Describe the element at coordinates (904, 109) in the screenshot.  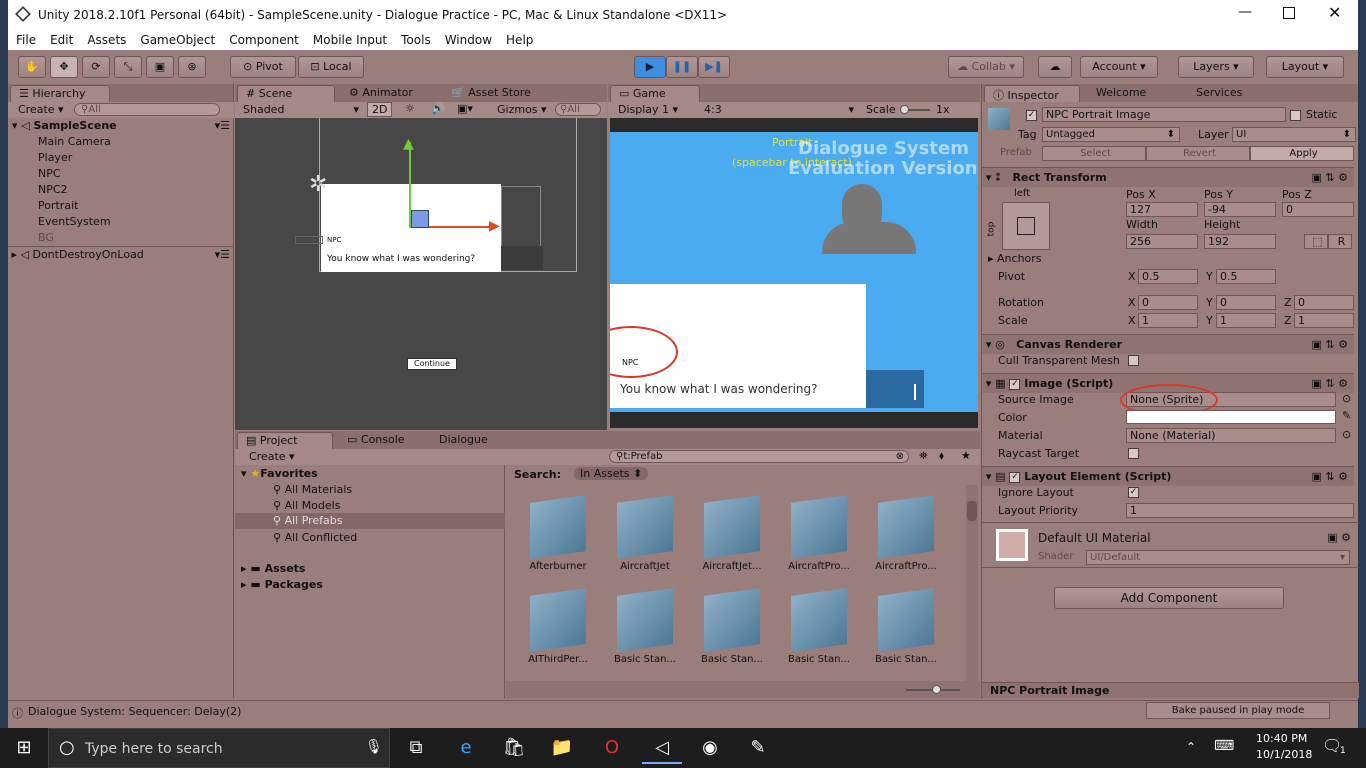
I see `scale-slider-thumb` at that location.